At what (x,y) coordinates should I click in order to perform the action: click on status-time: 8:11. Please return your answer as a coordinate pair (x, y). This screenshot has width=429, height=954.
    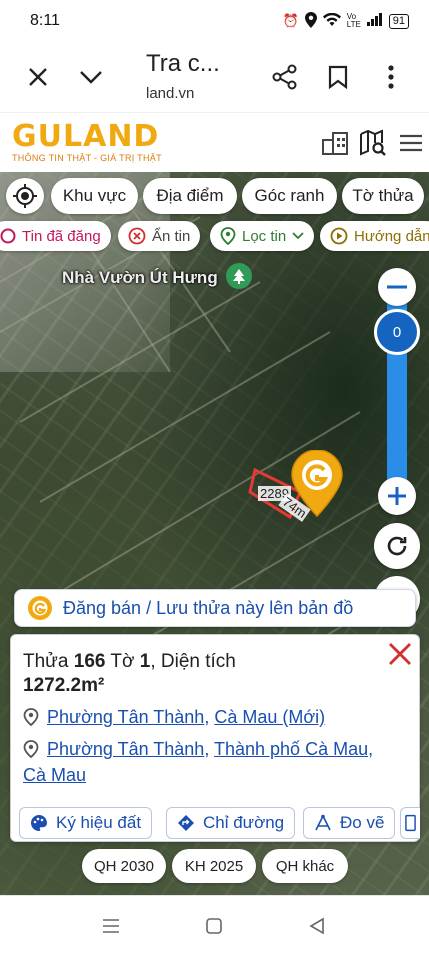
    Looking at the image, I should click on (45, 20).